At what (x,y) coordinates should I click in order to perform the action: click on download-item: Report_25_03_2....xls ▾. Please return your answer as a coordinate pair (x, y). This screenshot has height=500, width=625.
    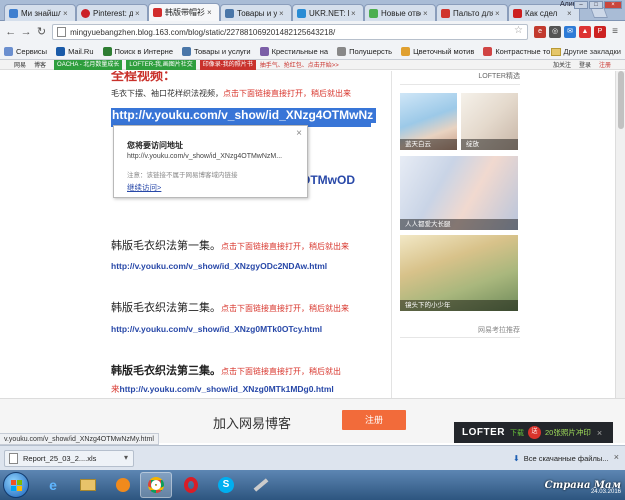
    Looking at the image, I should click on (69, 458).